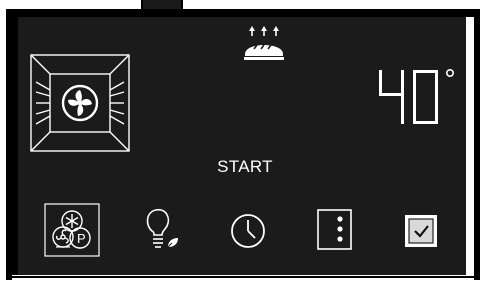  What do you see at coordinates (264, 46) in the screenshot?
I see `grill-top-heat-icon` at bounding box center [264, 46].